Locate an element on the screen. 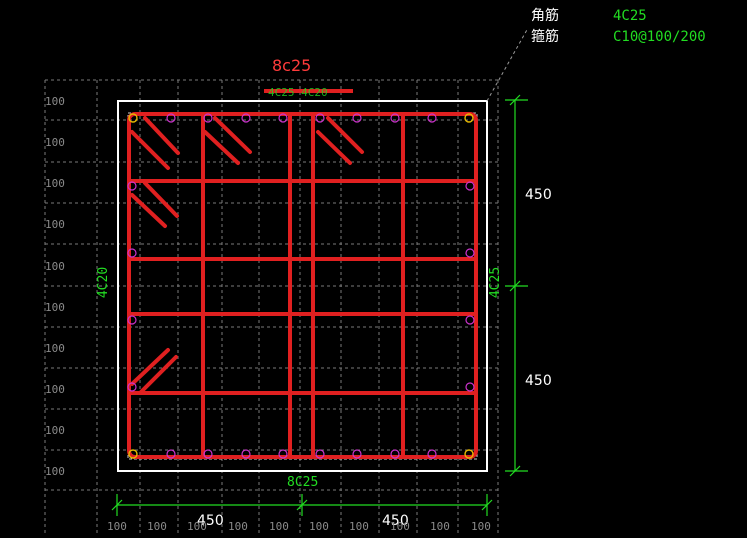 This screenshot has height=538, width=747. legend-leader is located at coordinates (507, 64).